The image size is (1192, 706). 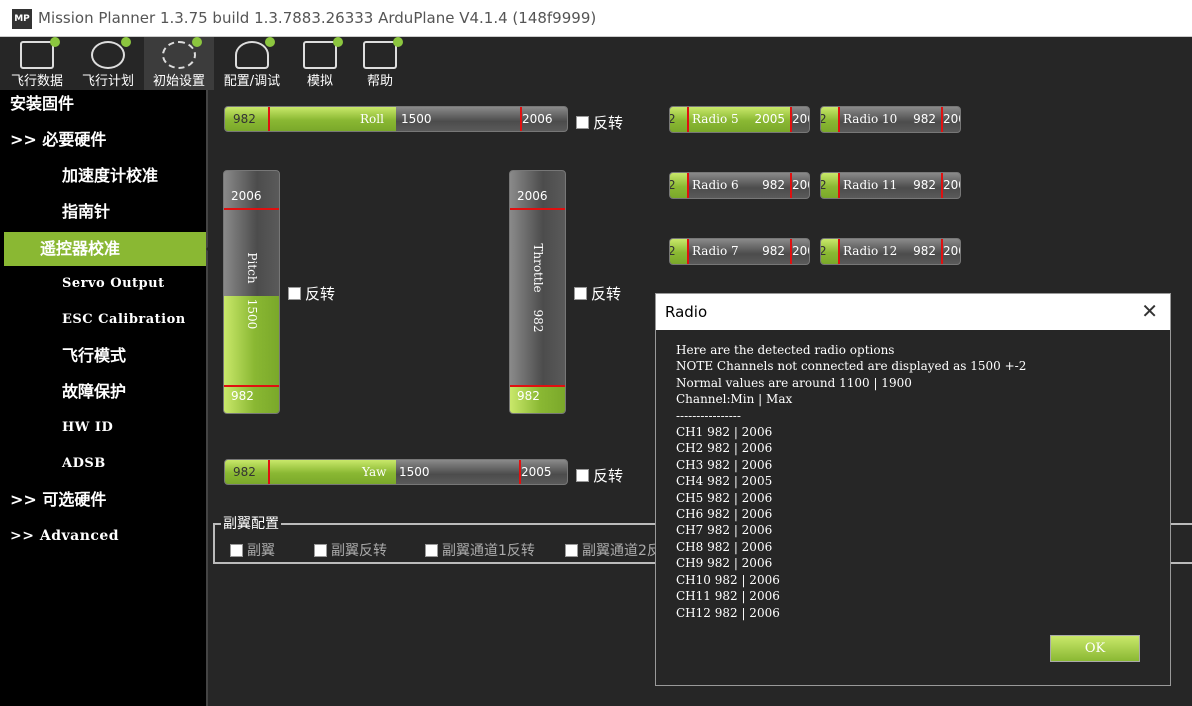 I want to click on sidebar-item-flight-modes: 飞行模式, so click(x=103, y=356).